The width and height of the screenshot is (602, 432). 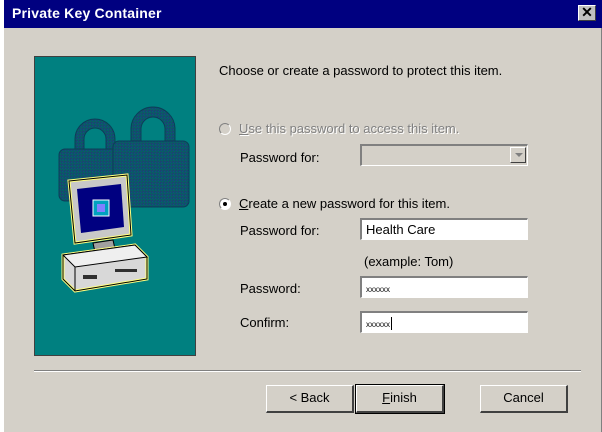 I want to click on use-existing-radio, so click(x=225, y=128).